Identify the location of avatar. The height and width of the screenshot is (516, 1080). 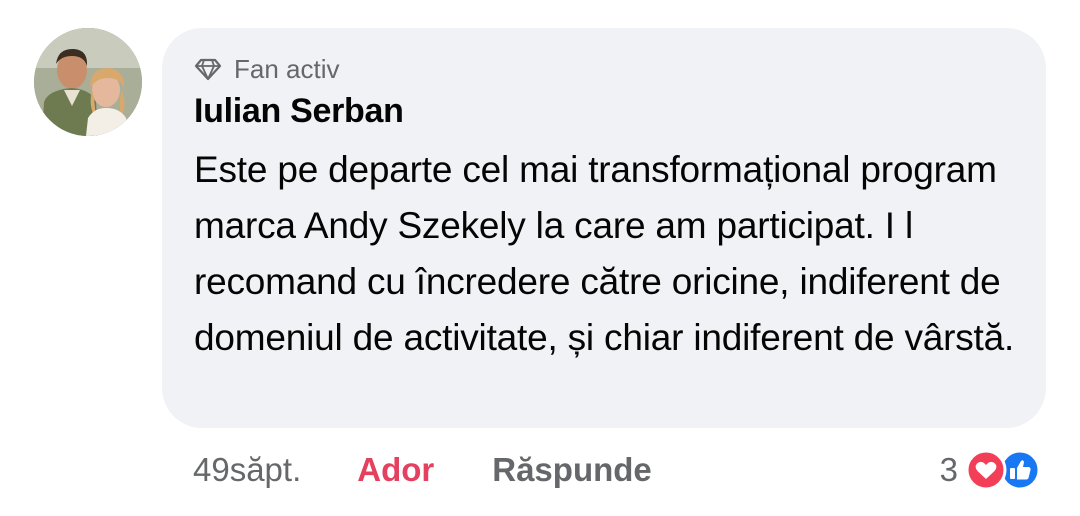
(88, 82).